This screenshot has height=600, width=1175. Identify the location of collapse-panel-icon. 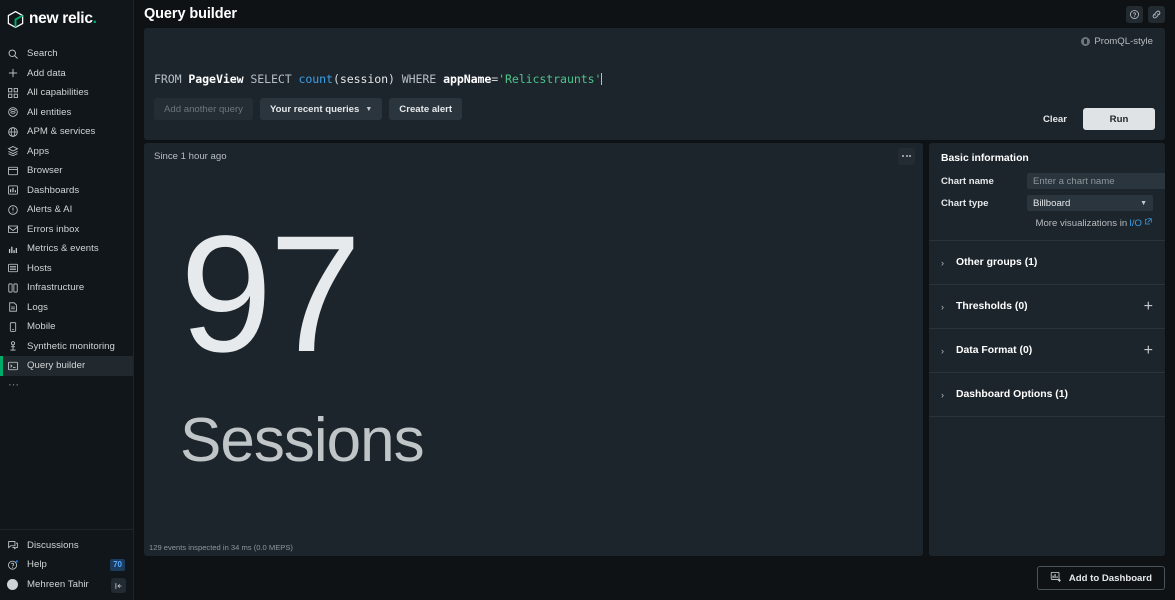
(118, 585).